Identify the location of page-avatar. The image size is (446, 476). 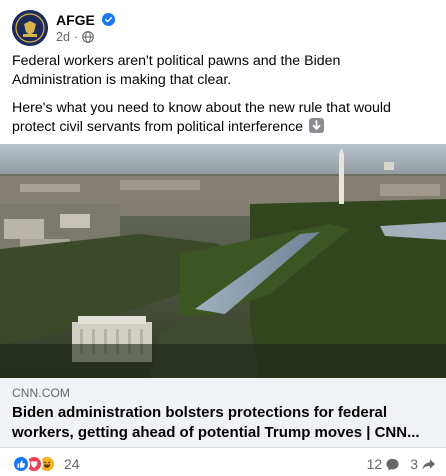
(30, 28).